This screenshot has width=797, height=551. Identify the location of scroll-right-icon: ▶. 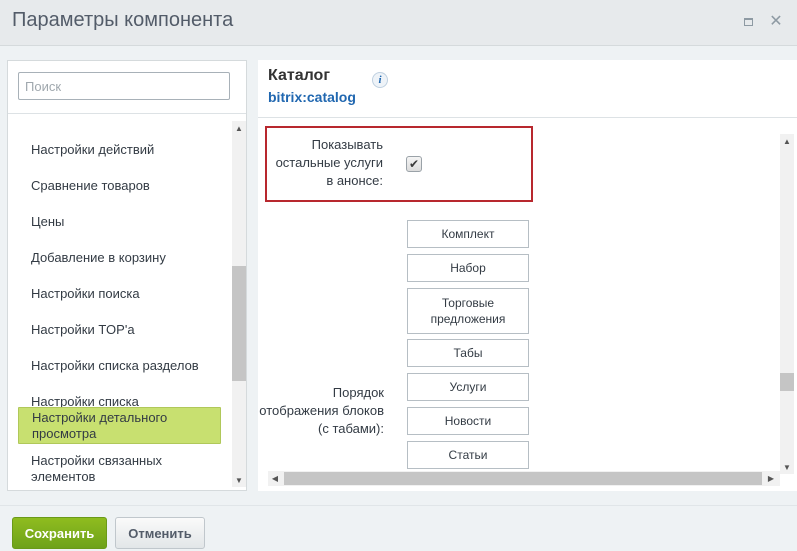
(771, 478).